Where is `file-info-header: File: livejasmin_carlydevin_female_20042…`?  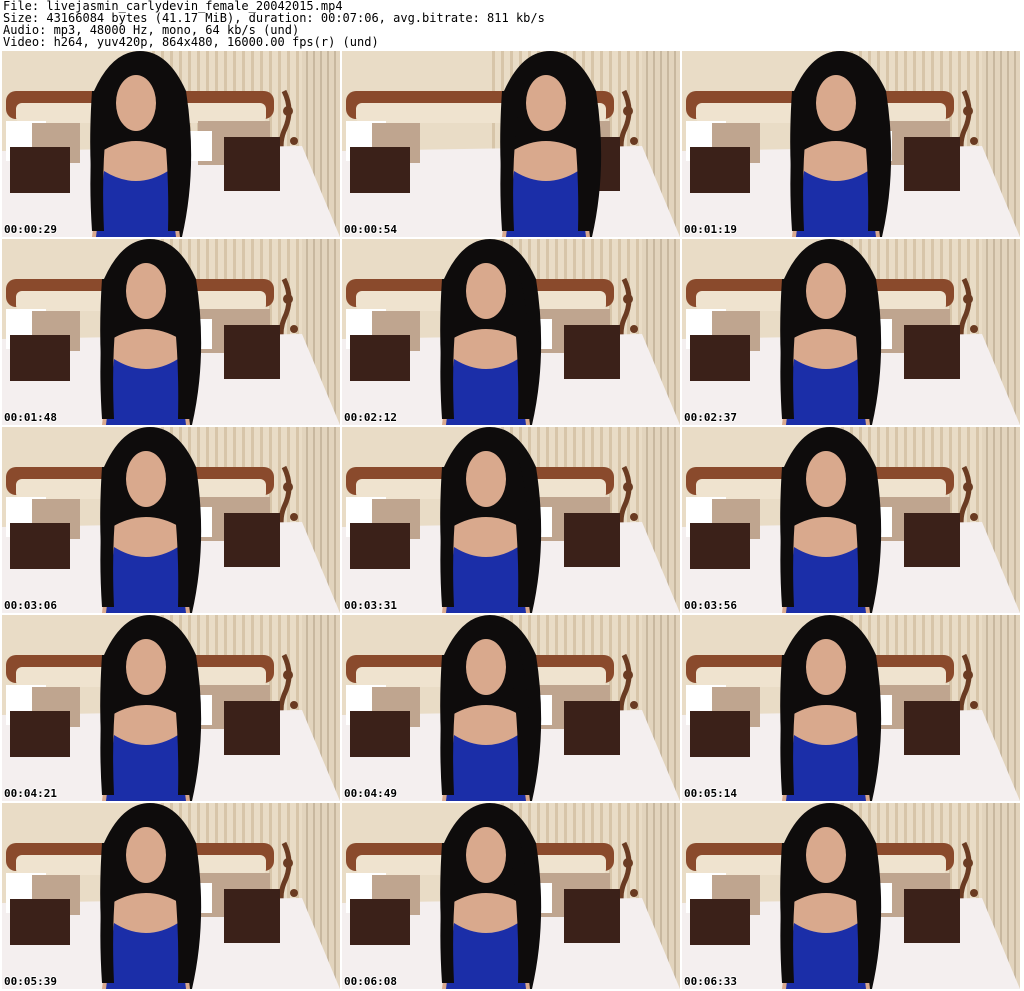
file-info-header: File: livejasmin_carlydevin_female_20042… is located at coordinates (512, 25).